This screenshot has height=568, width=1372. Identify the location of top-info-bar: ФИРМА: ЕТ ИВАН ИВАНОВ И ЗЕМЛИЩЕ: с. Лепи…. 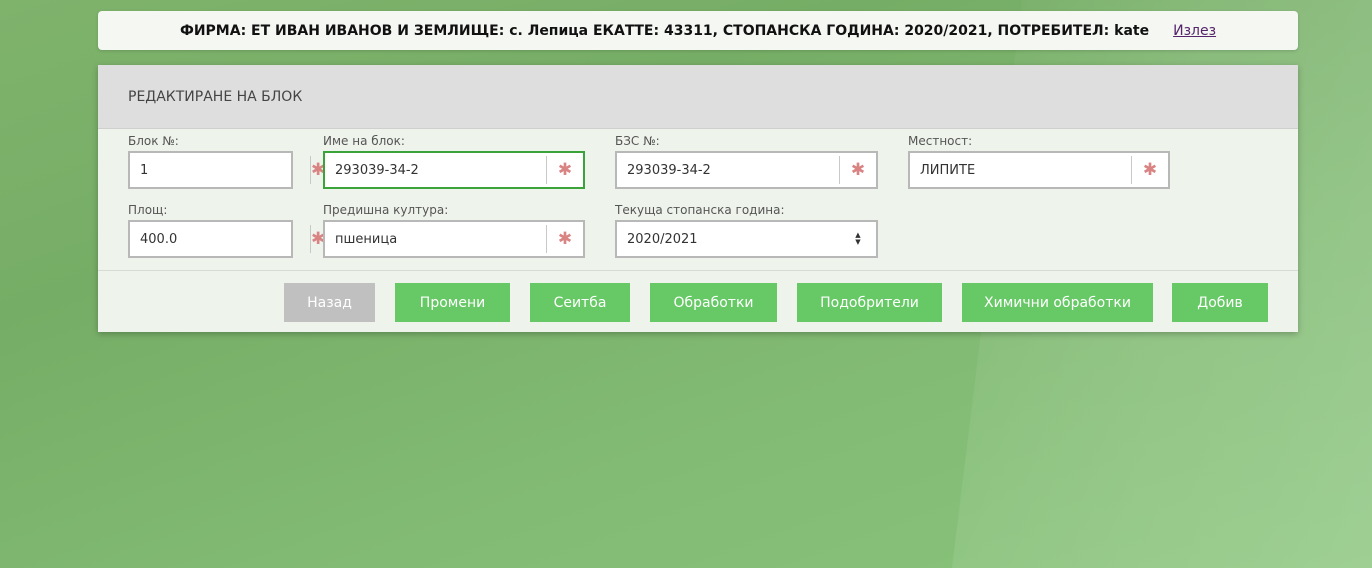
(698, 30).